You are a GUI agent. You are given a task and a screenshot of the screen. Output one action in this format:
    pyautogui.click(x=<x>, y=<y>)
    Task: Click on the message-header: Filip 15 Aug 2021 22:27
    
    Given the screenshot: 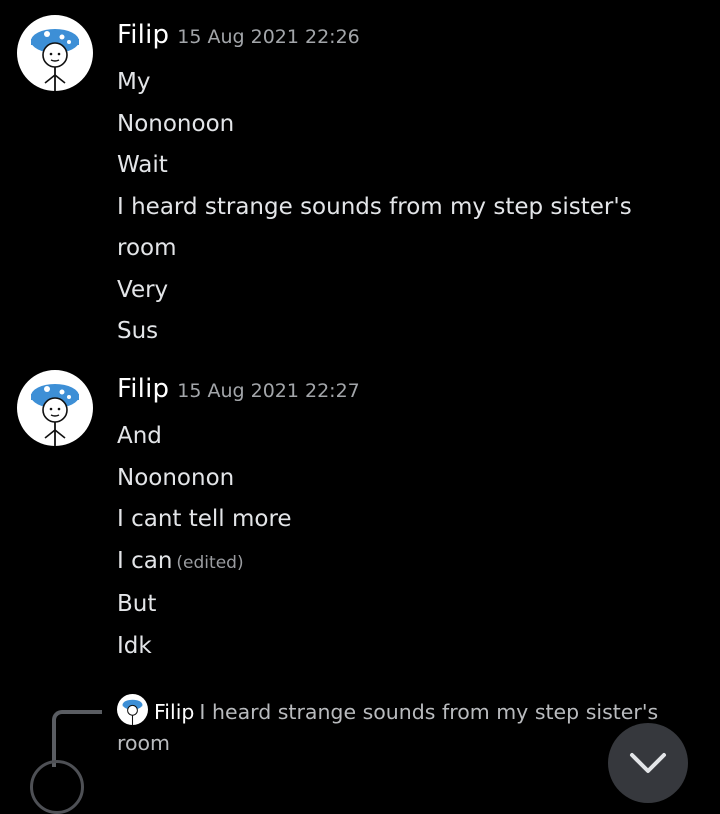 What is the action you would take?
    pyautogui.click(x=238, y=389)
    